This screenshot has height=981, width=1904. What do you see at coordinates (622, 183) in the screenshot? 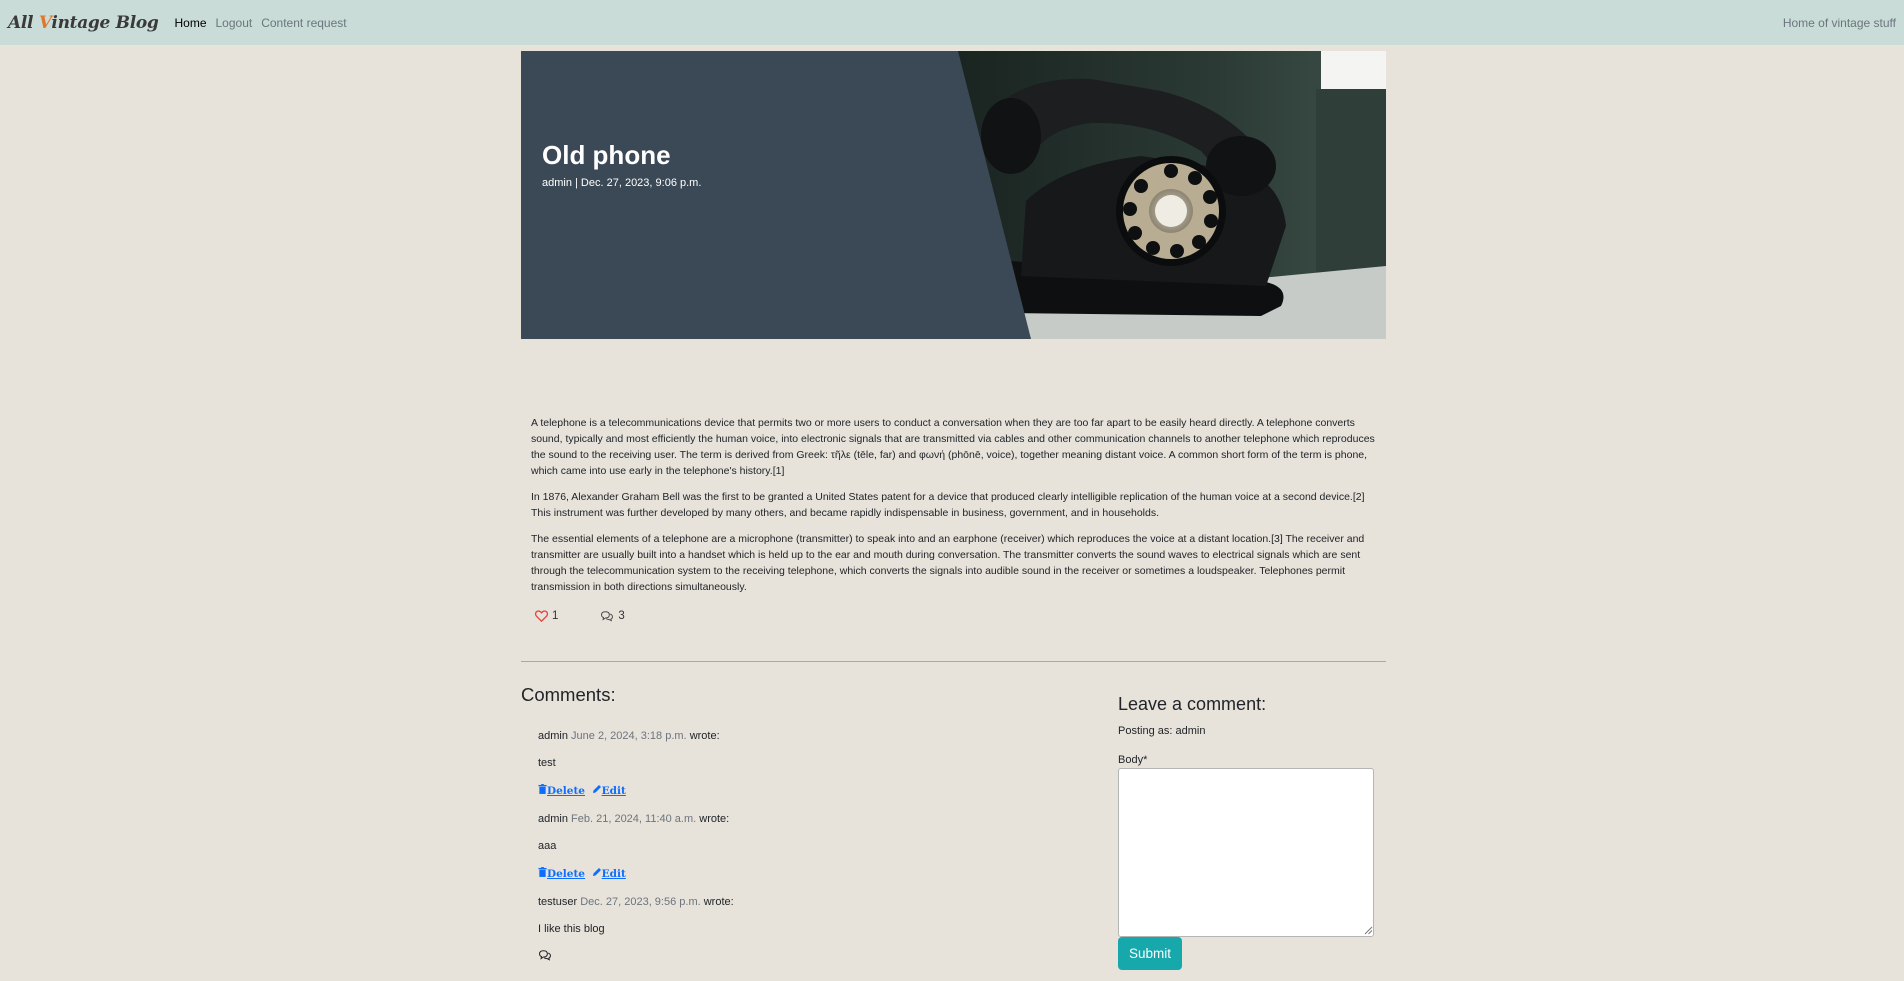
I see `post-meta: admin | Dec. 27, 2023, 9:06 p.m.` at bounding box center [622, 183].